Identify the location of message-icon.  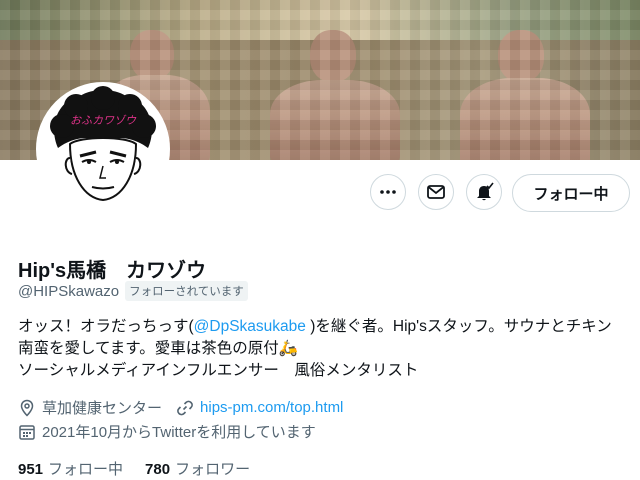
(436, 192).